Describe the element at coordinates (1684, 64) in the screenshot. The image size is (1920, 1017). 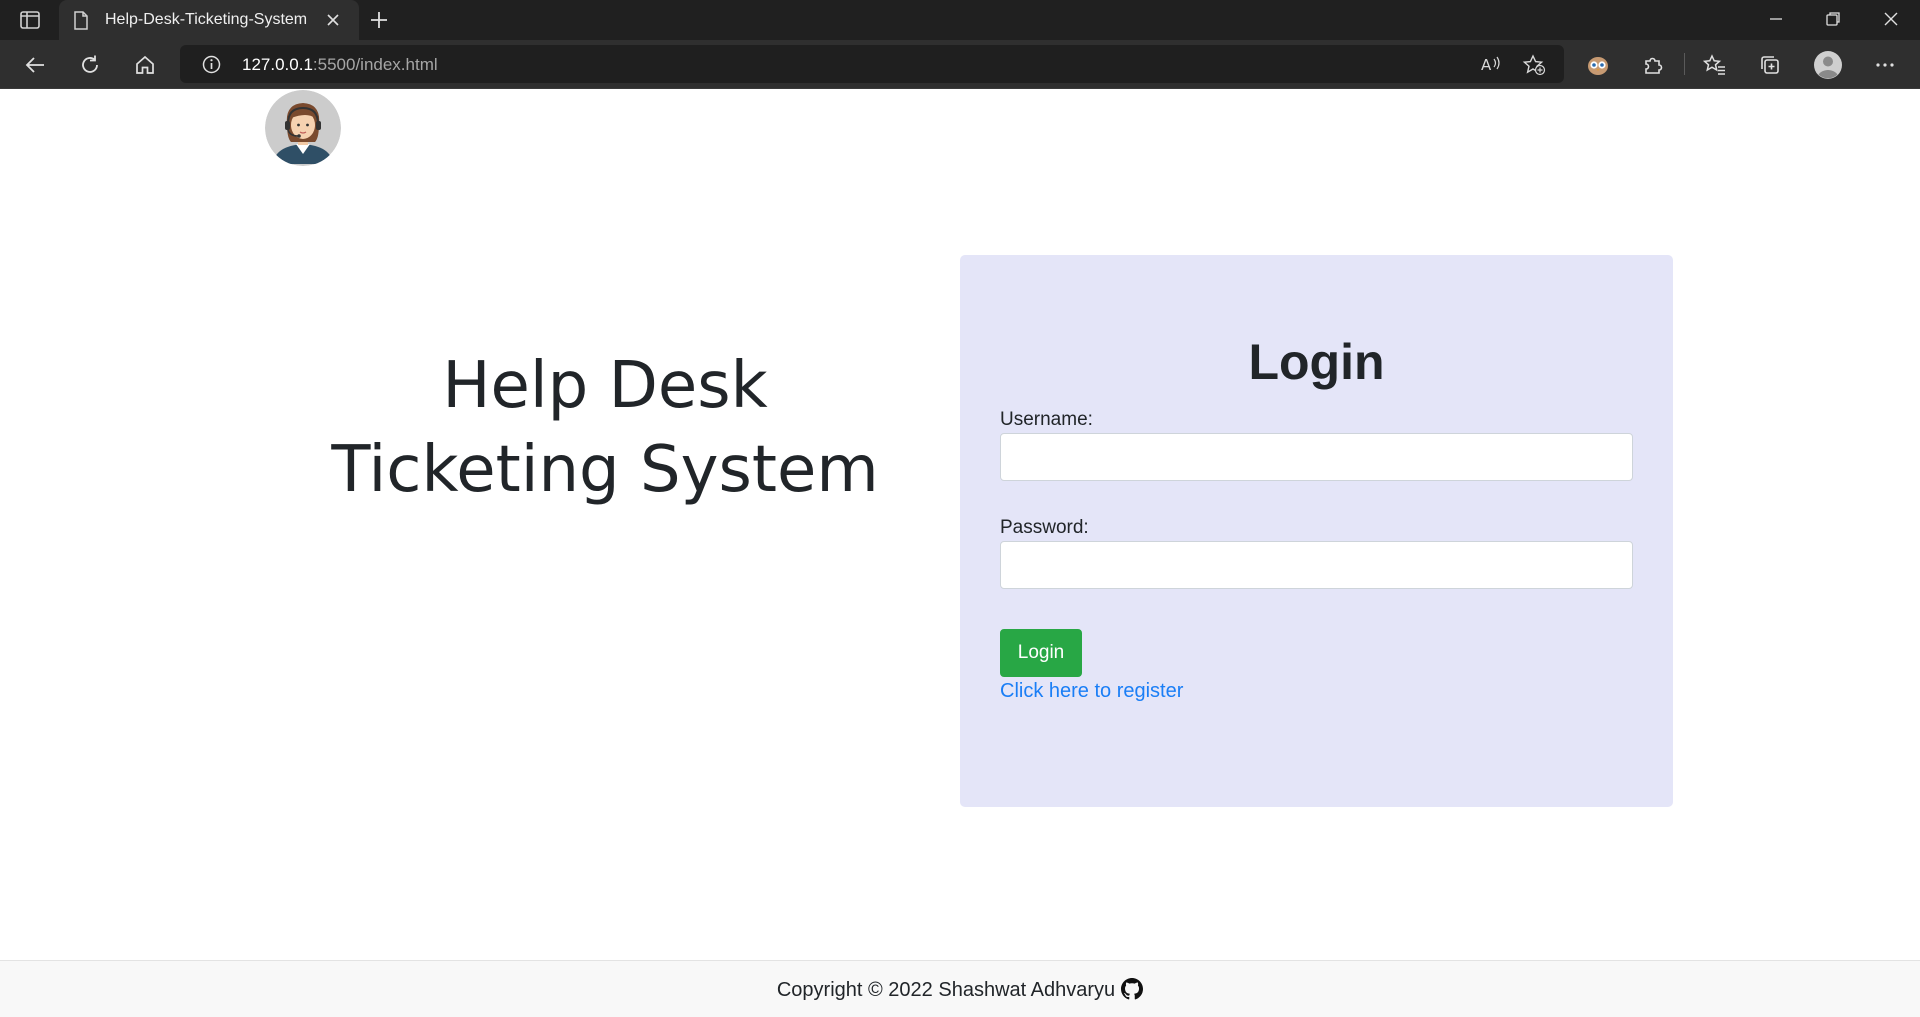
I see `toolbar-separator` at that location.